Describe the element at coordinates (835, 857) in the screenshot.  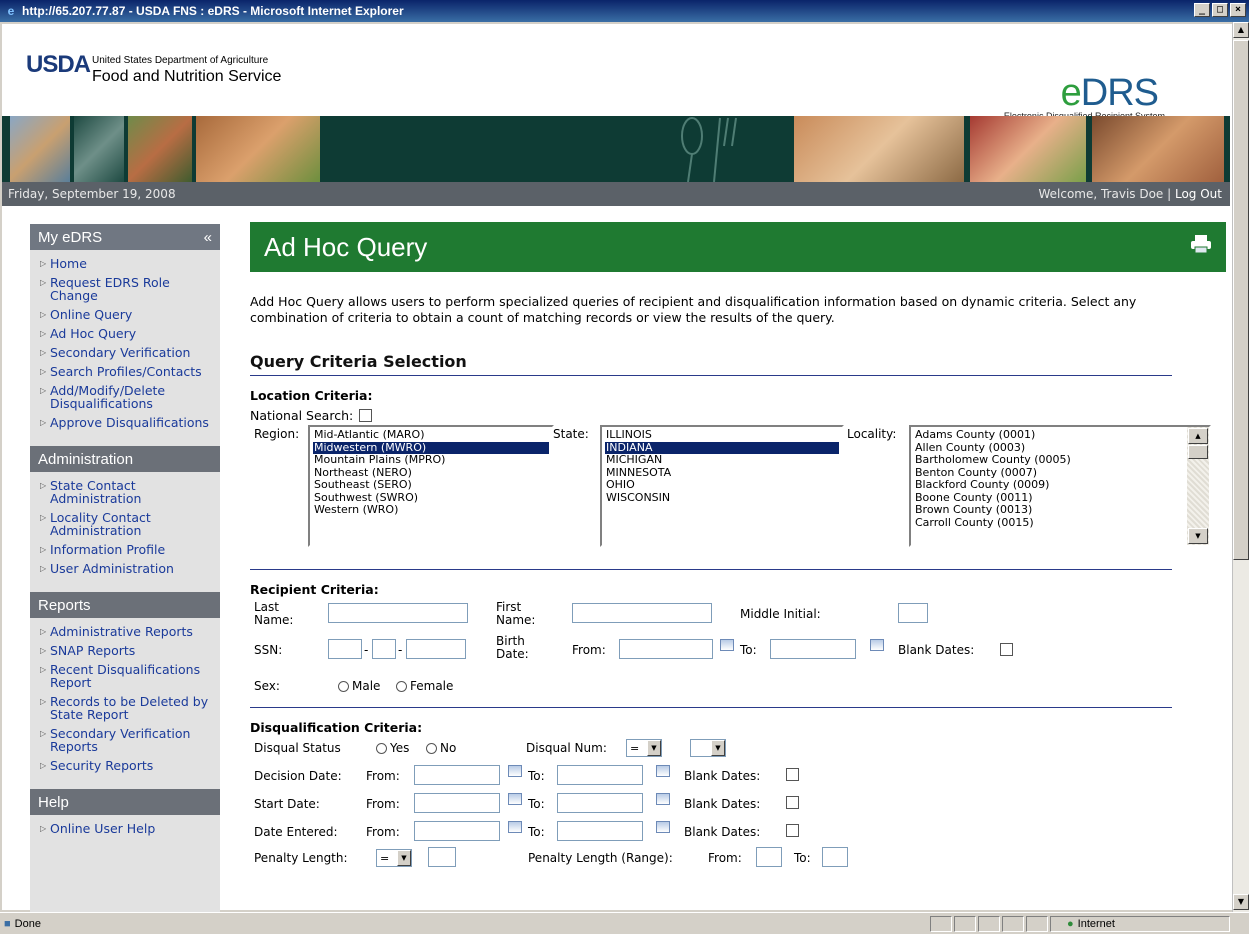
I see `penalty-range-to-input` at that location.